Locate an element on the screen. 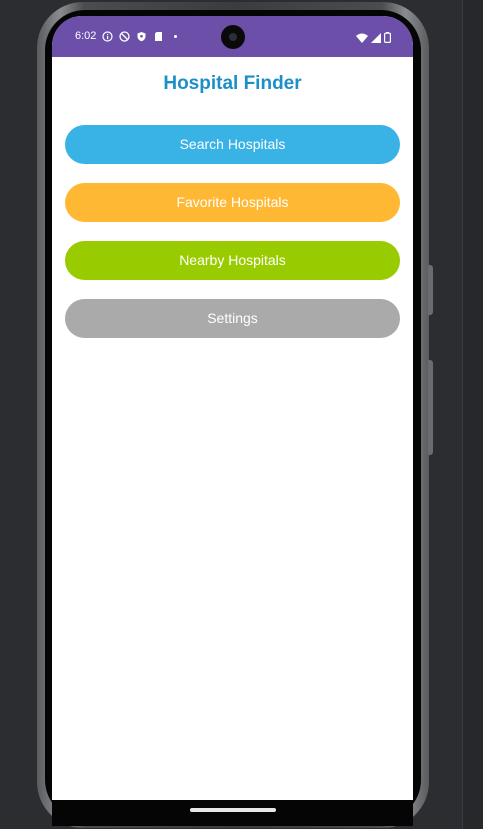 The width and height of the screenshot is (483, 829). search-hospitals-button: Search Hospitals is located at coordinates (232, 144).